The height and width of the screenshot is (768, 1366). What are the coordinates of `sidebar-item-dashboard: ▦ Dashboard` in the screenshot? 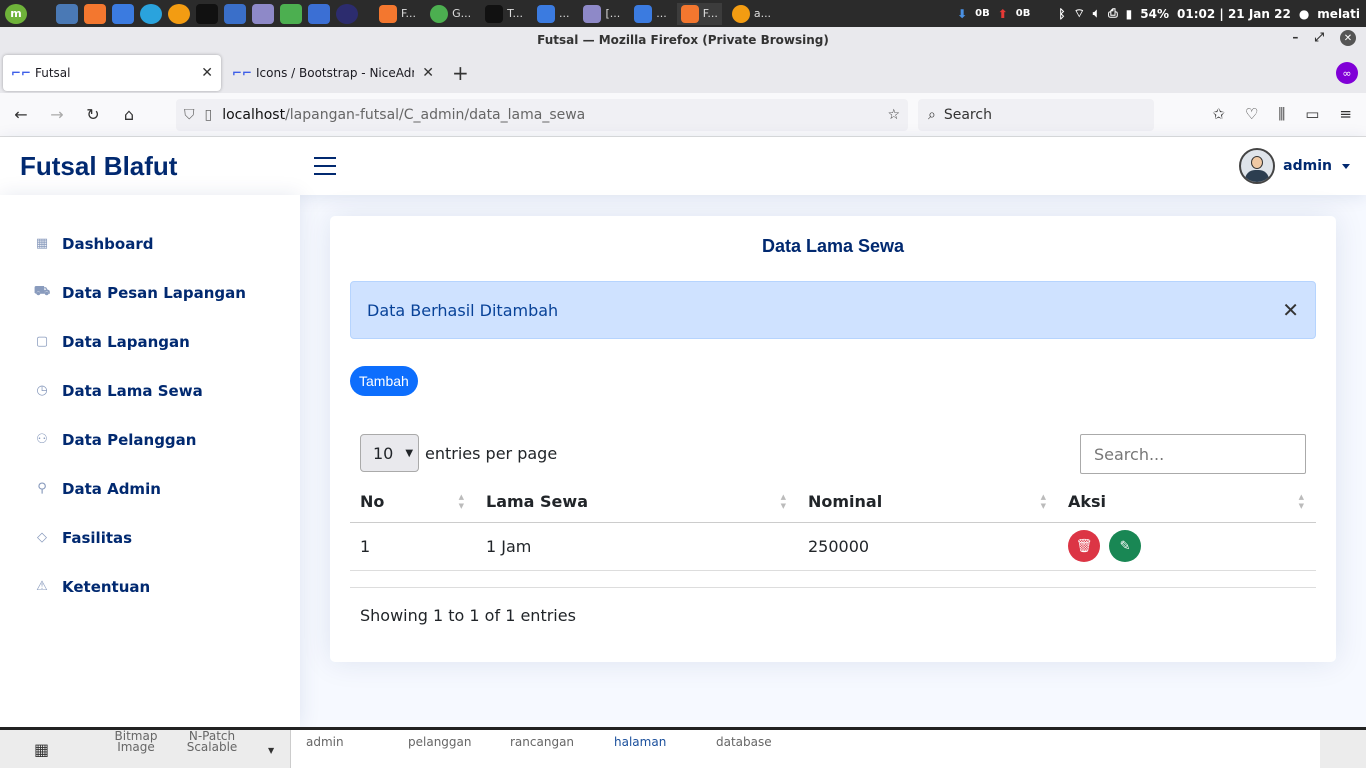 It's located at (150, 243).